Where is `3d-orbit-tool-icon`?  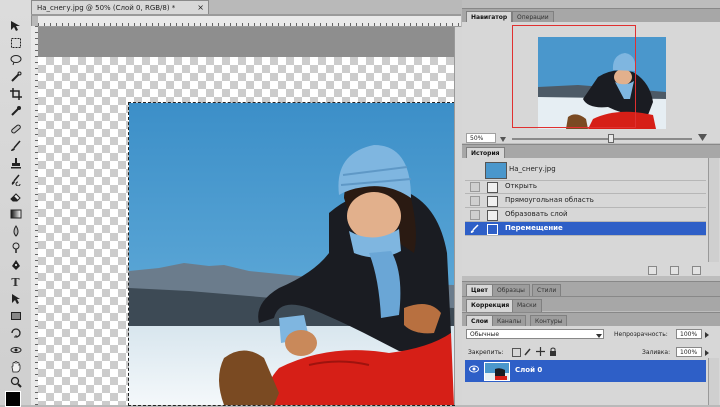 3d-orbit-tool-icon is located at coordinates (15, 350).